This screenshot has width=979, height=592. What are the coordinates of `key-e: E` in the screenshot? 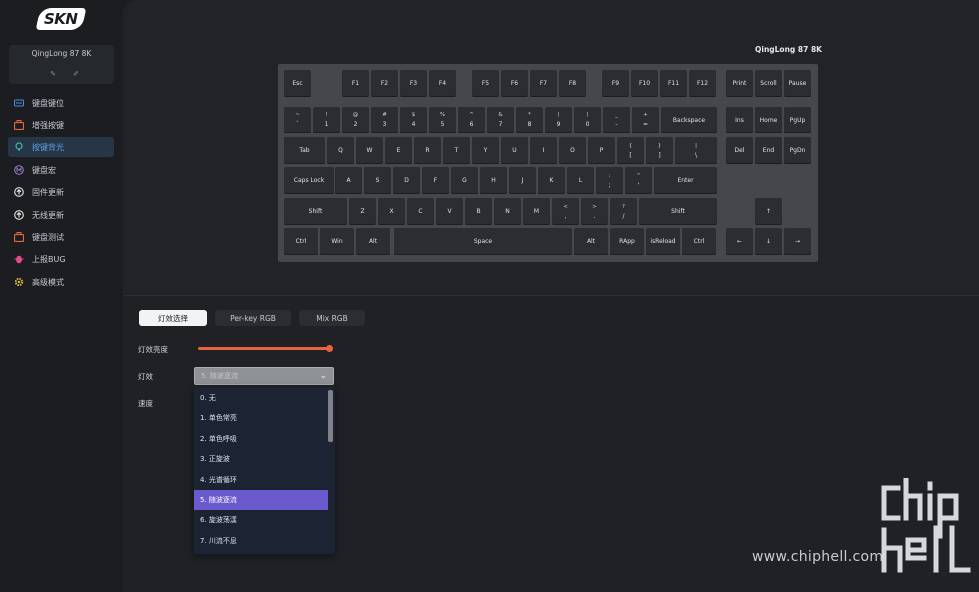 It's located at (398, 150).